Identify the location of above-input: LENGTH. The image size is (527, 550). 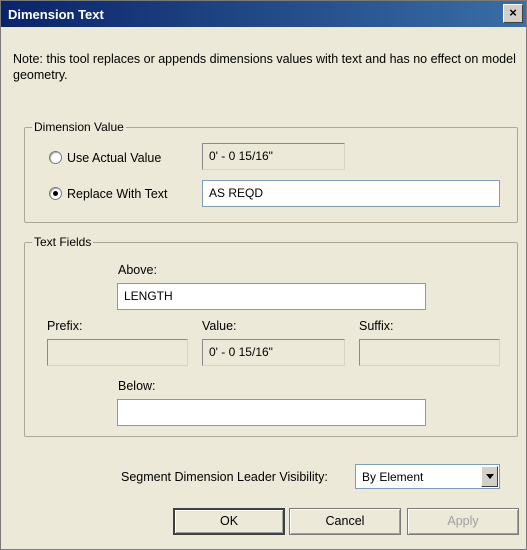
(271, 296).